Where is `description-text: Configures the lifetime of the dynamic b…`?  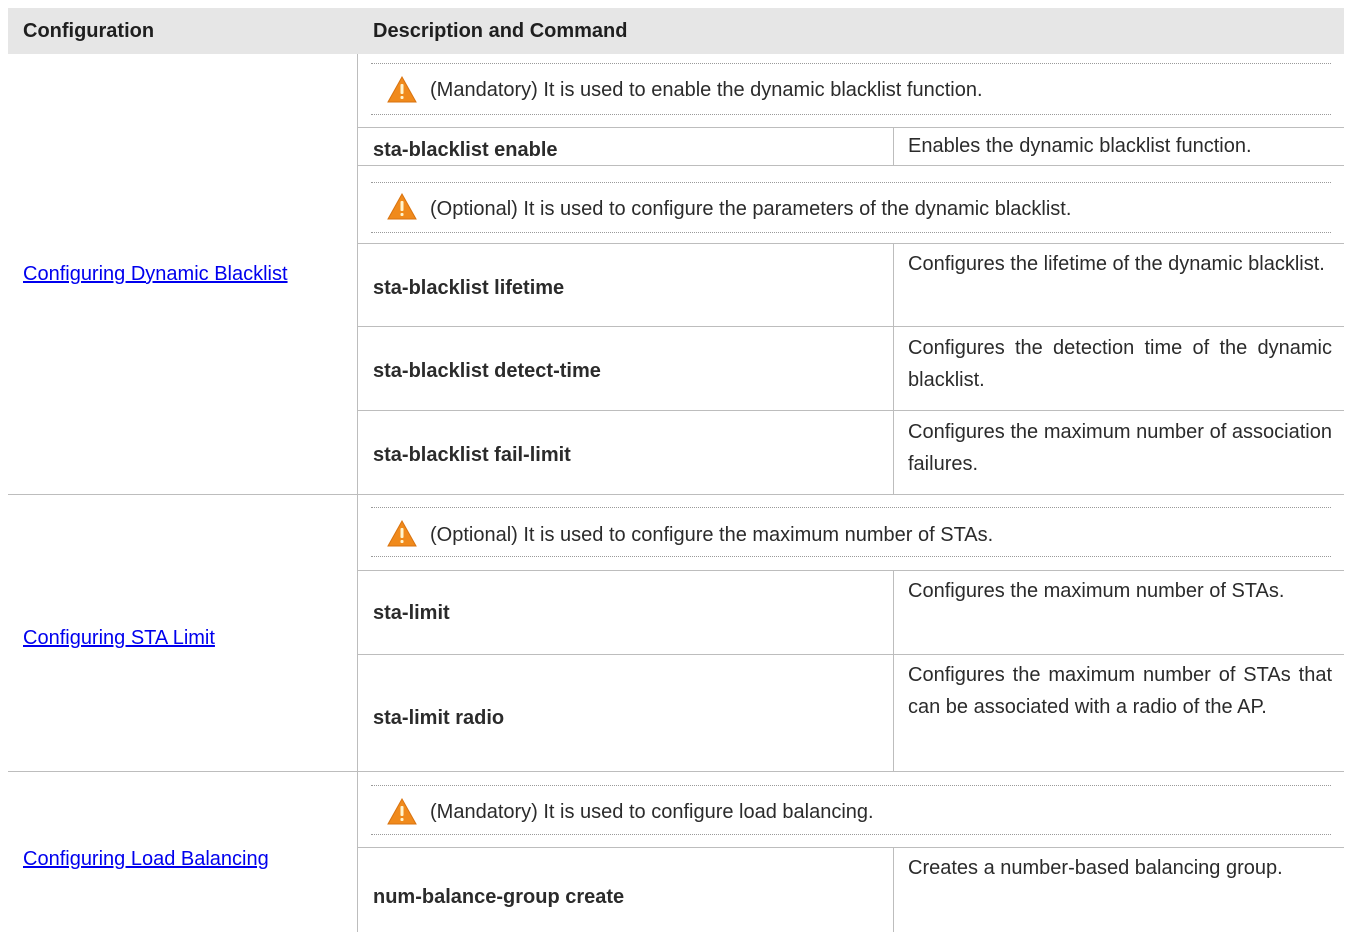
description-text: Configures the lifetime of the dynamic b… is located at coordinates (1116, 264).